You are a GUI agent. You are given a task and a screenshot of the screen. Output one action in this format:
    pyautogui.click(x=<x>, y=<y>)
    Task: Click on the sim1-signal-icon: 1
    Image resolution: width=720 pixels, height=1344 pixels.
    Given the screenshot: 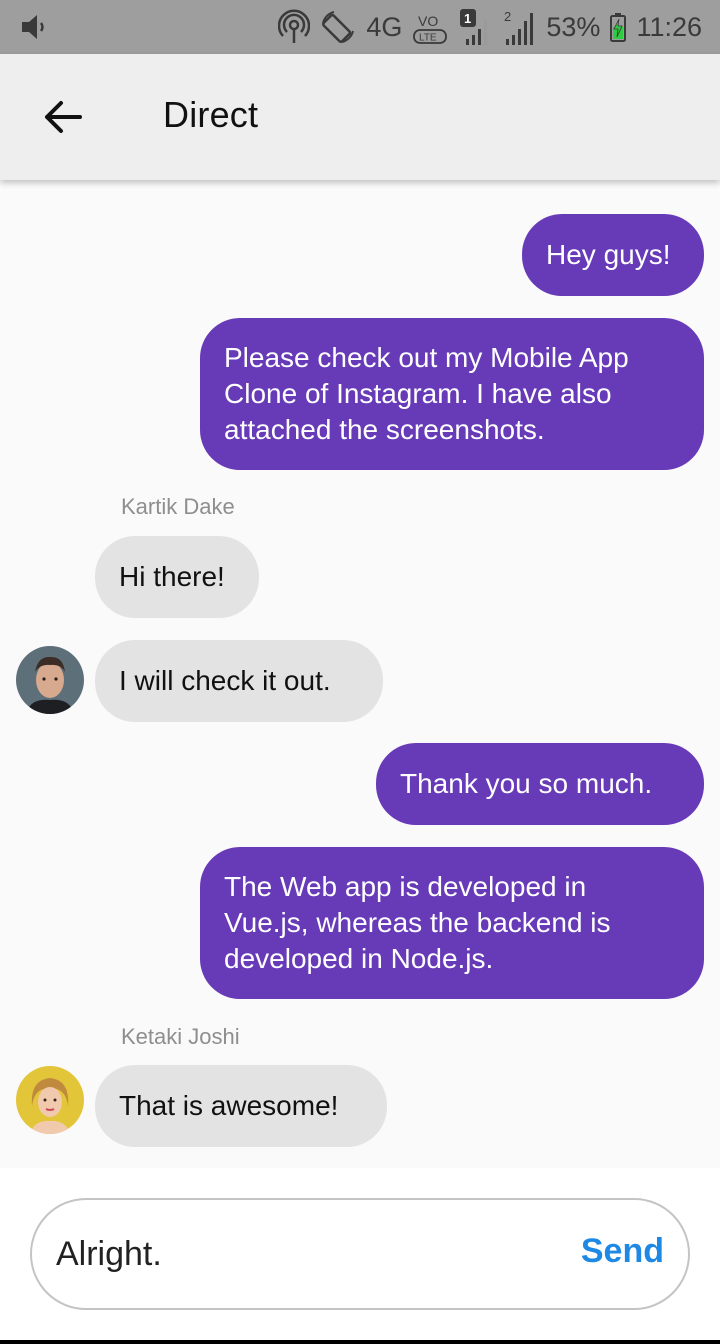 What is the action you would take?
    pyautogui.click(x=475, y=27)
    